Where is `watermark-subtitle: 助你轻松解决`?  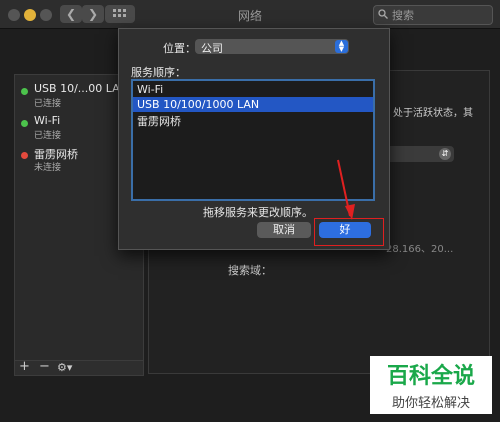 watermark-subtitle: 助你轻松解决 is located at coordinates (430, 403).